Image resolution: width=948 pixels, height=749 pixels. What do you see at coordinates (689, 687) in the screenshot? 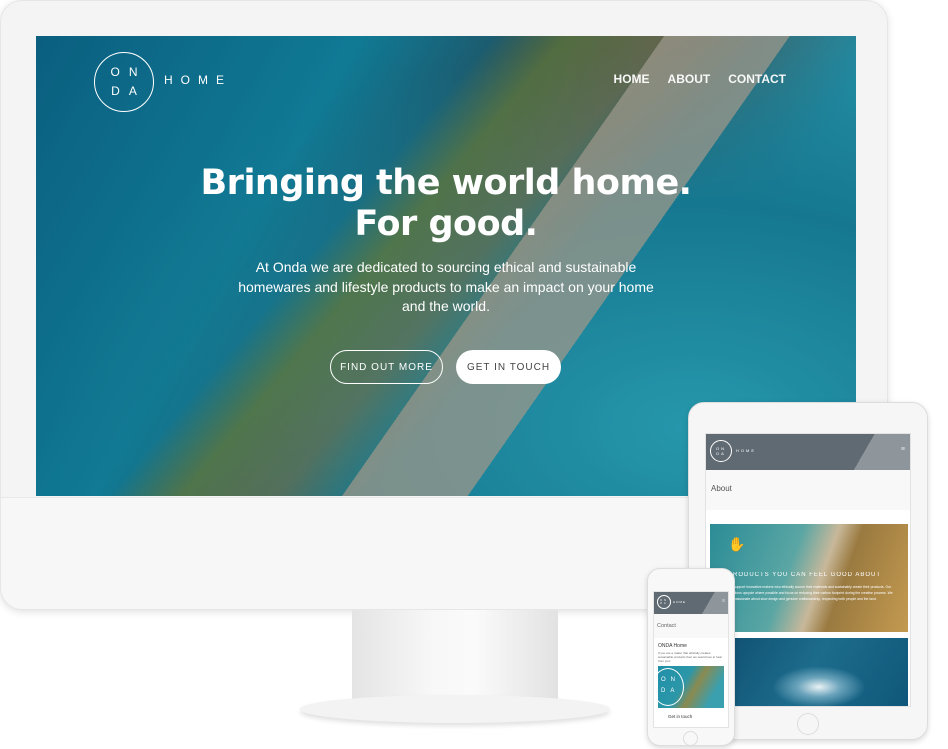
I see `contact-image: ON DA` at bounding box center [689, 687].